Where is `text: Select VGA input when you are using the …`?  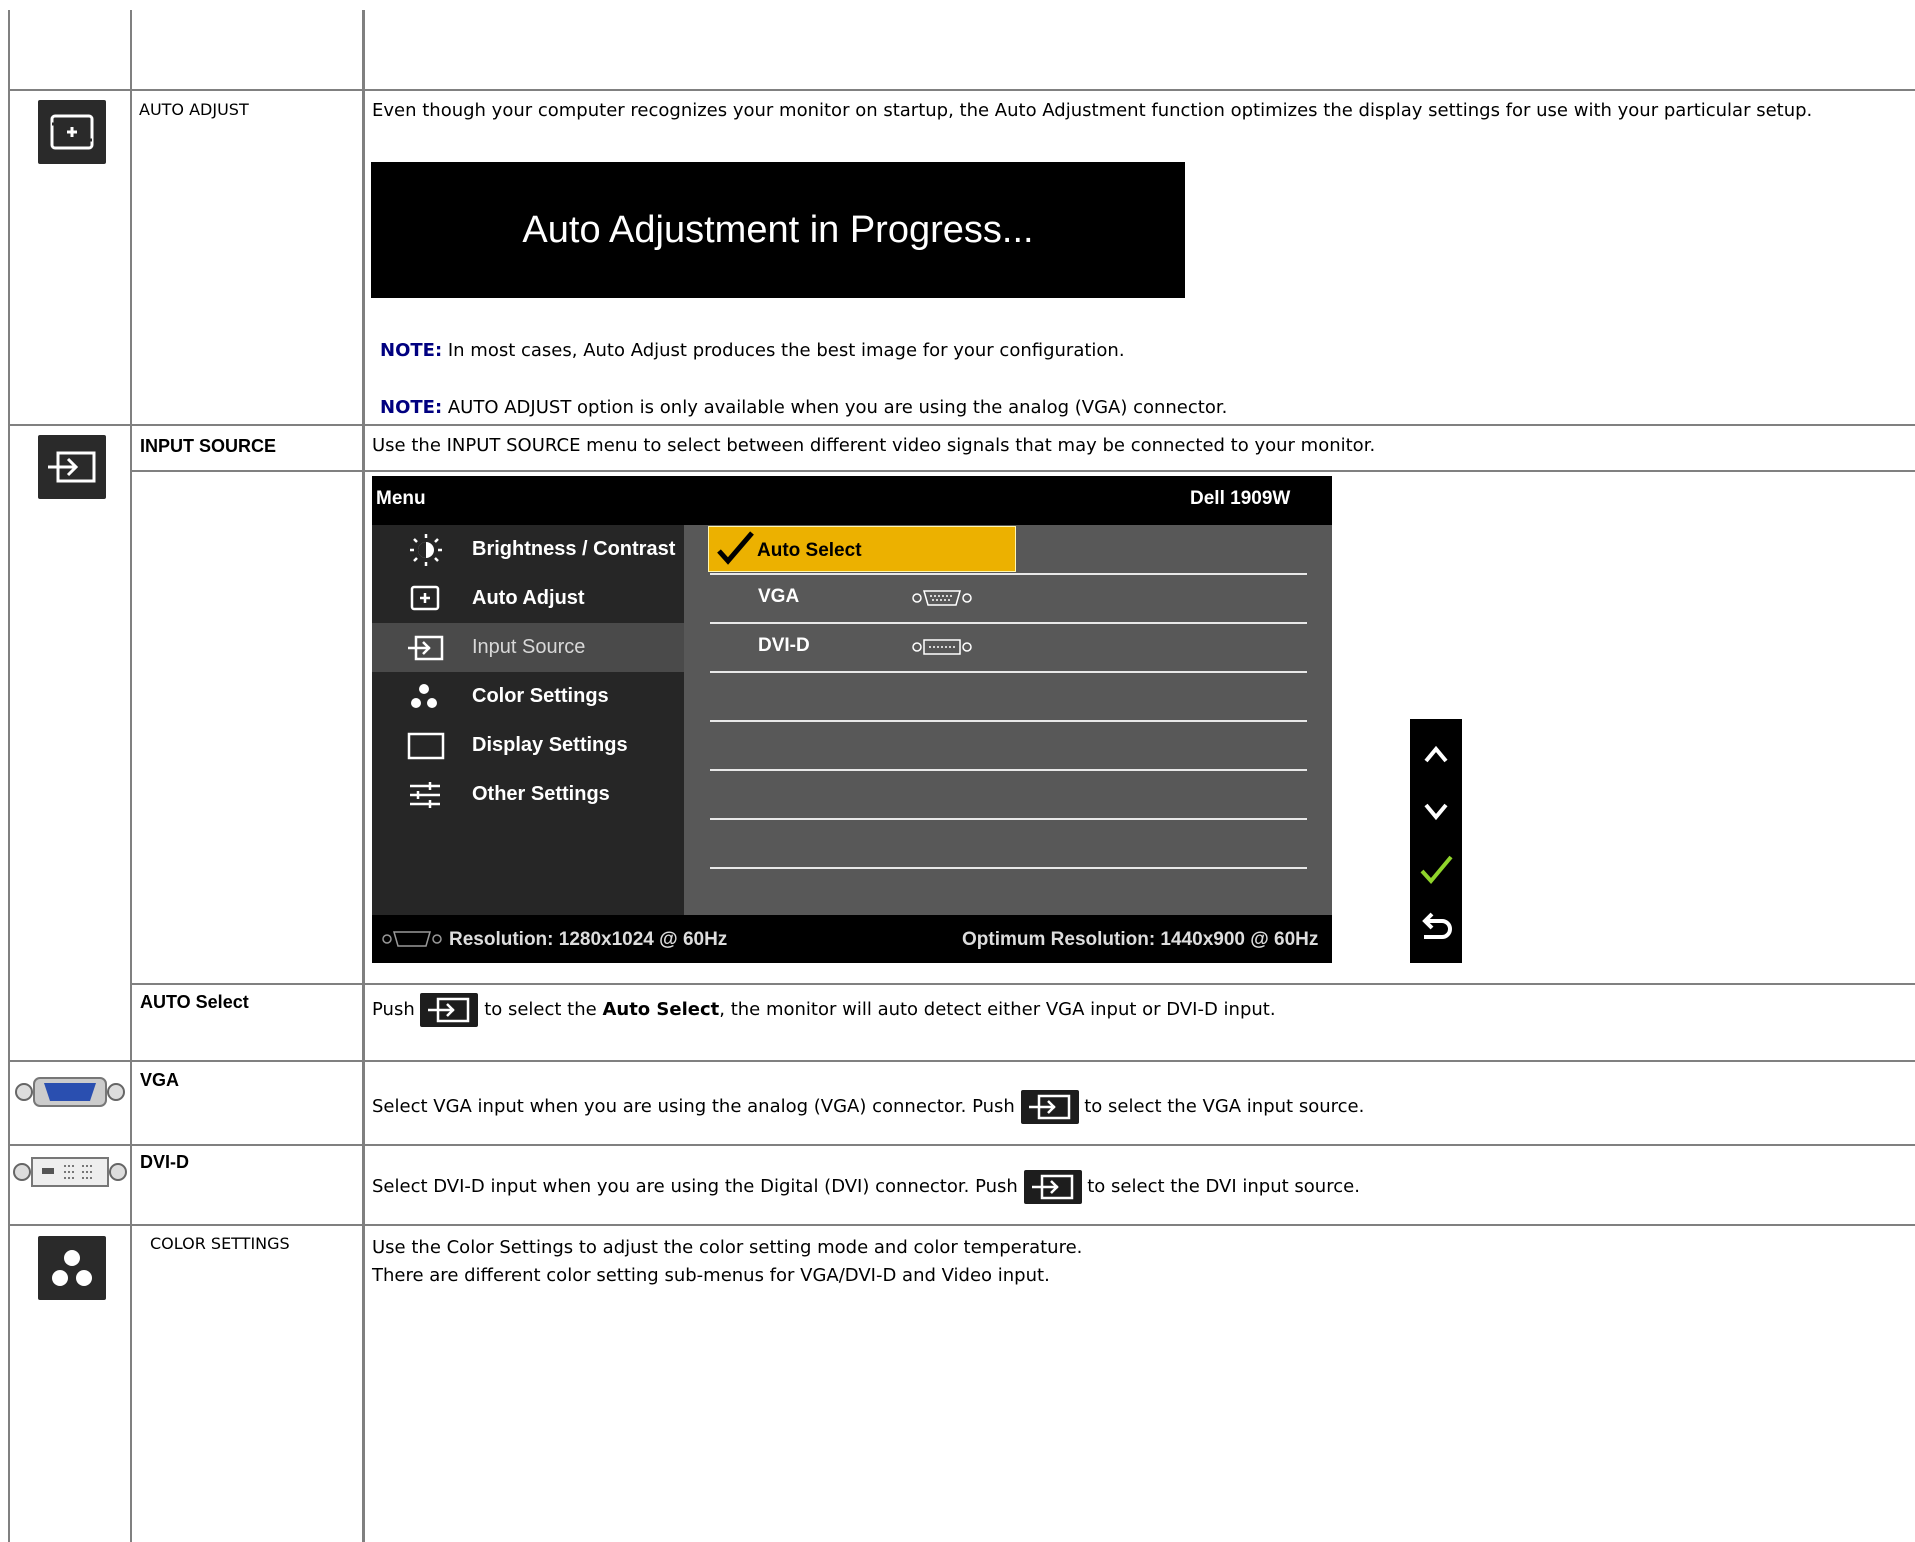
text: Select VGA input when you are using the … is located at coordinates (696, 1106).